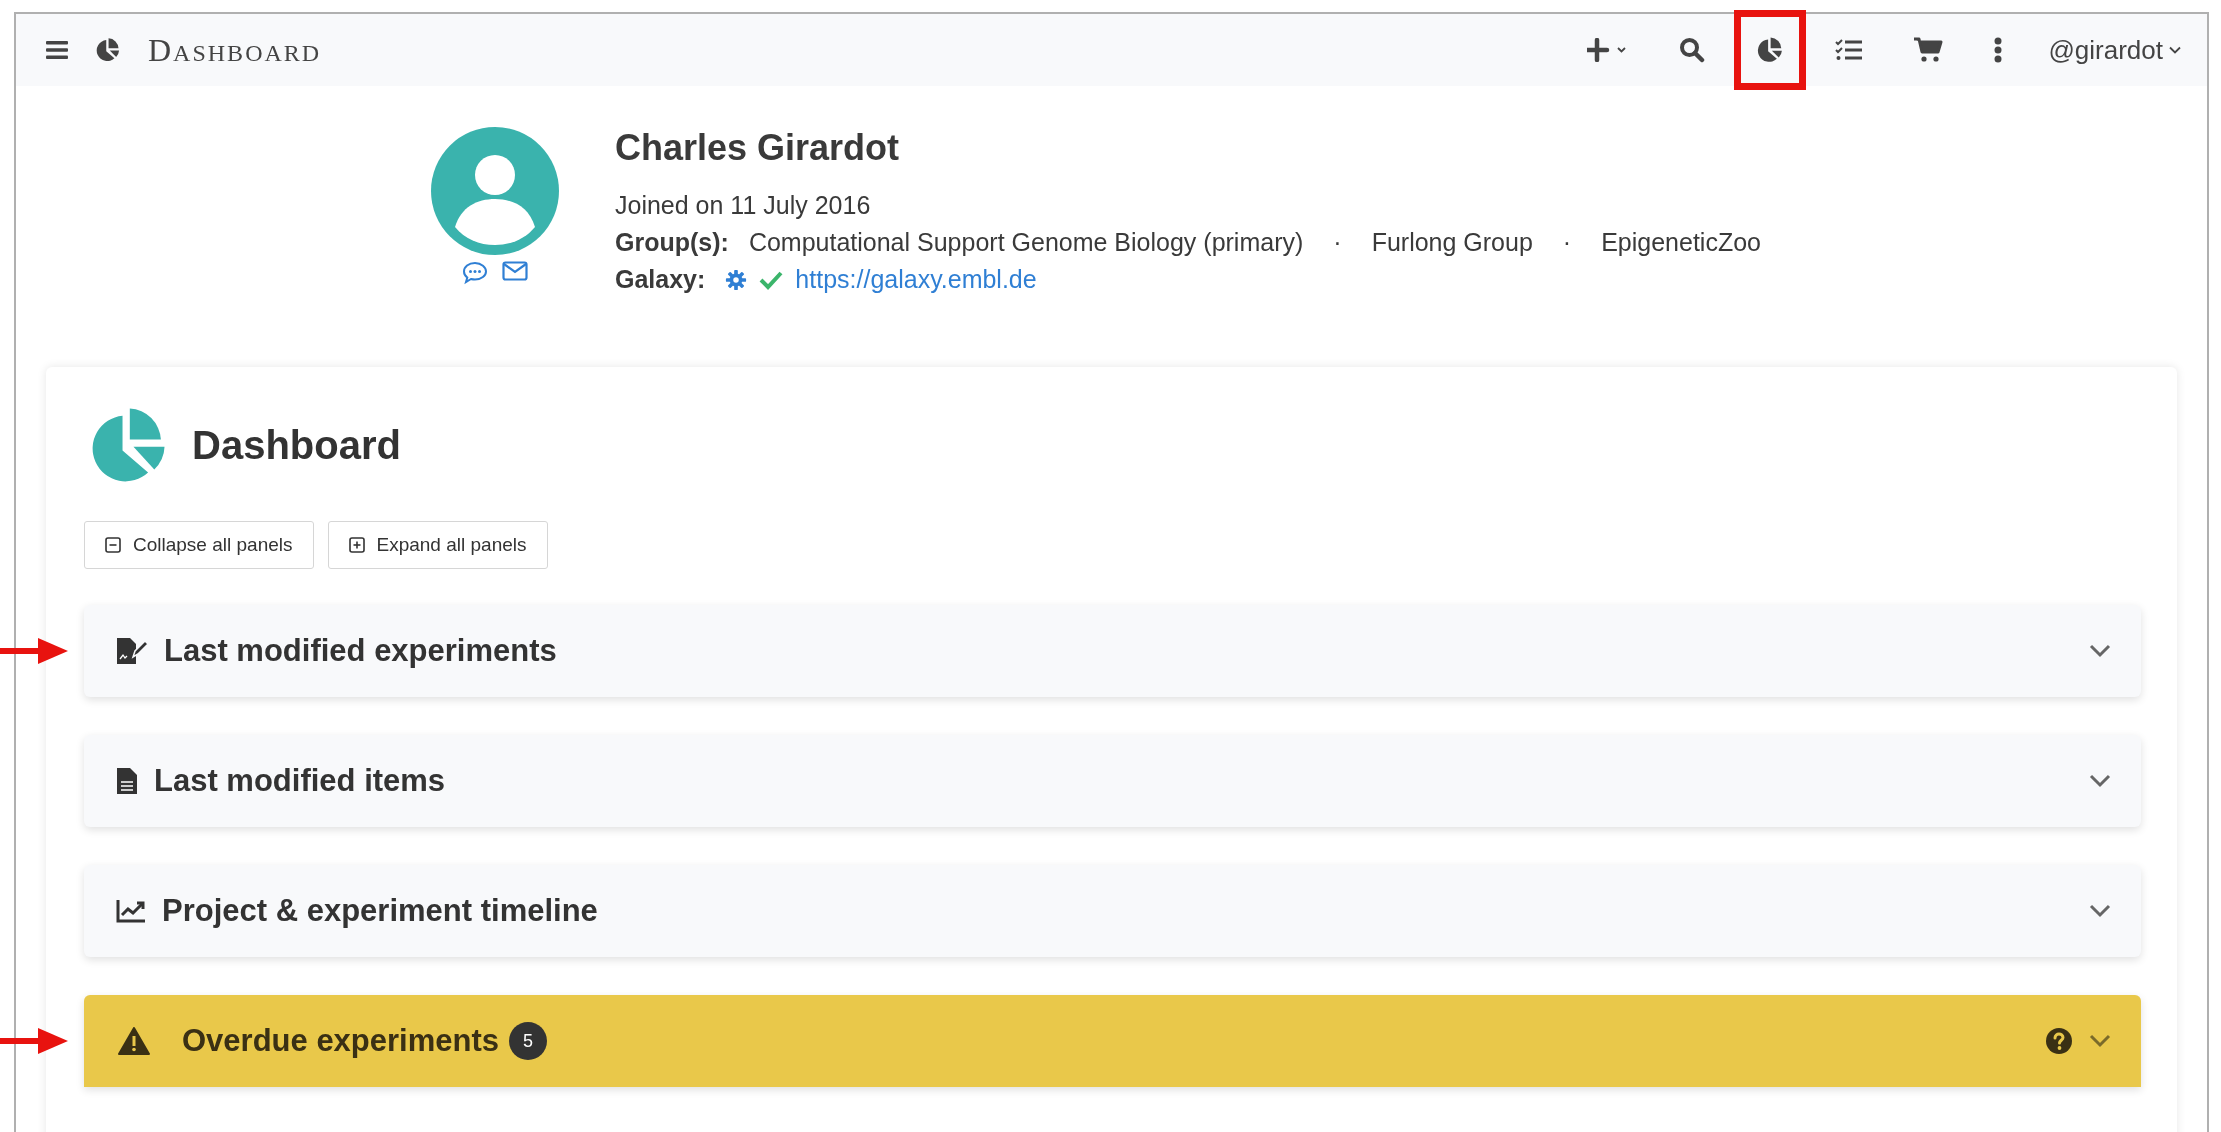  What do you see at coordinates (1849, 50) in the screenshot?
I see `checklist-icon` at bounding box center [1849, 50].